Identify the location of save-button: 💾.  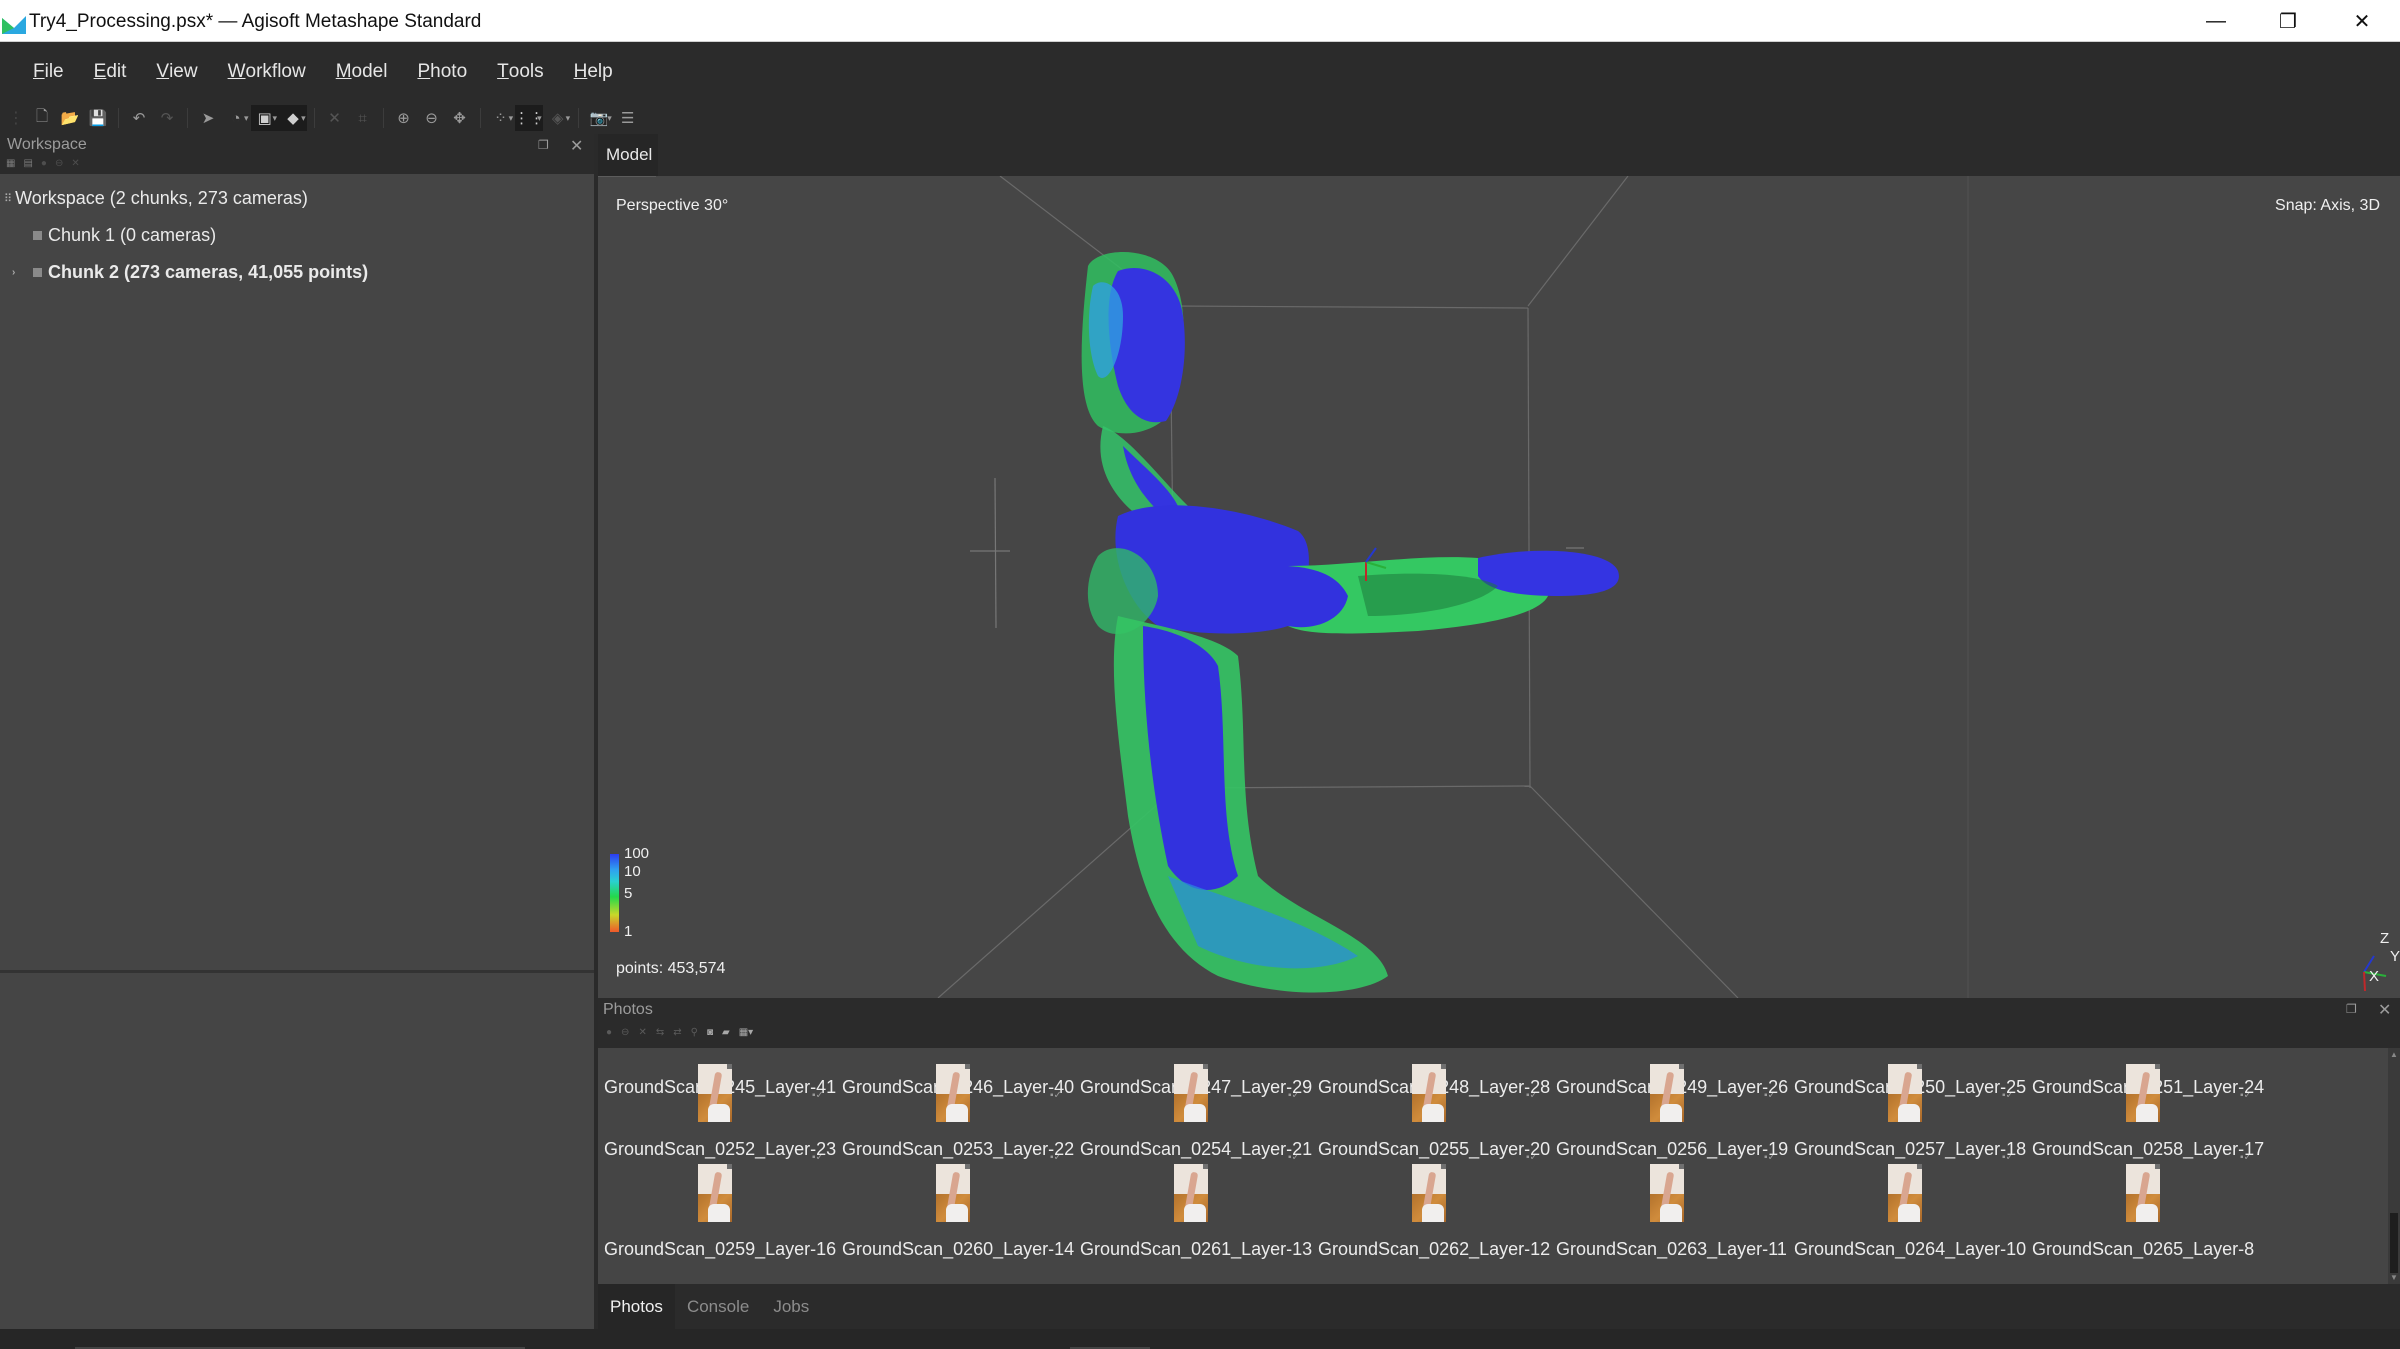
(98, 118).